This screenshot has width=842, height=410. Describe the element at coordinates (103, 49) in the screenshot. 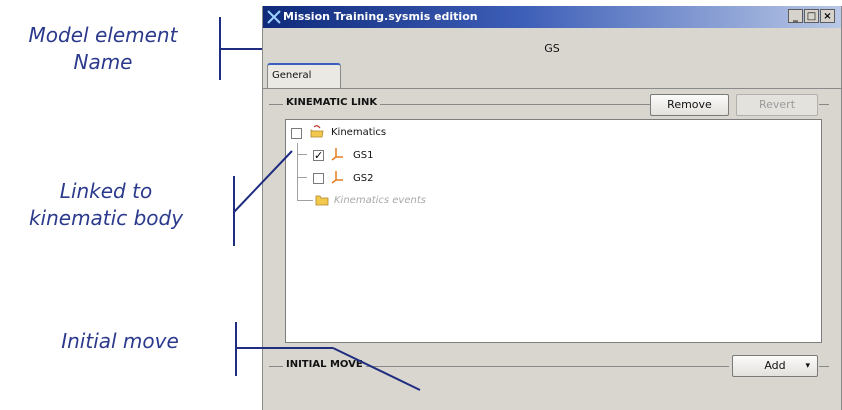

I see `annotation-model-element-name: Model element Name` at that location.